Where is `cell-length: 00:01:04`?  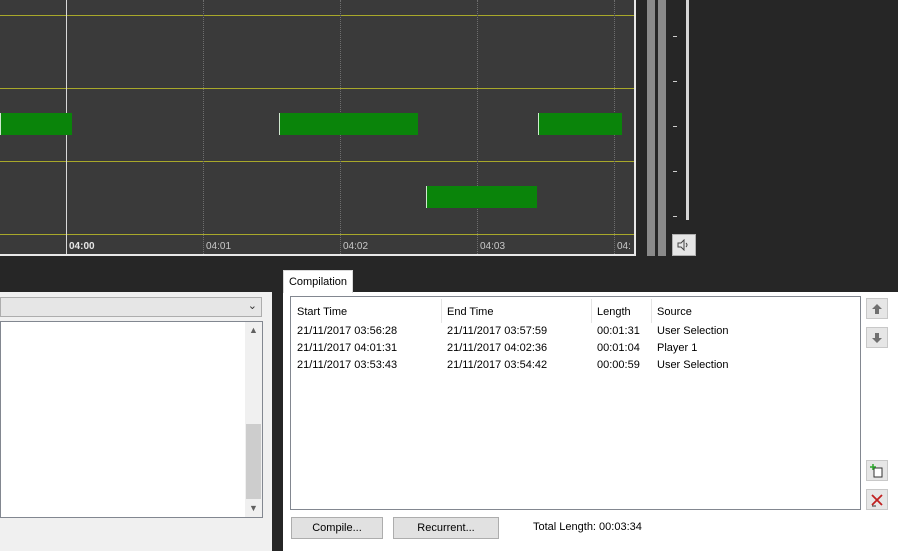 cell-length: 00:01:04 is located at coordinates (618, 348).